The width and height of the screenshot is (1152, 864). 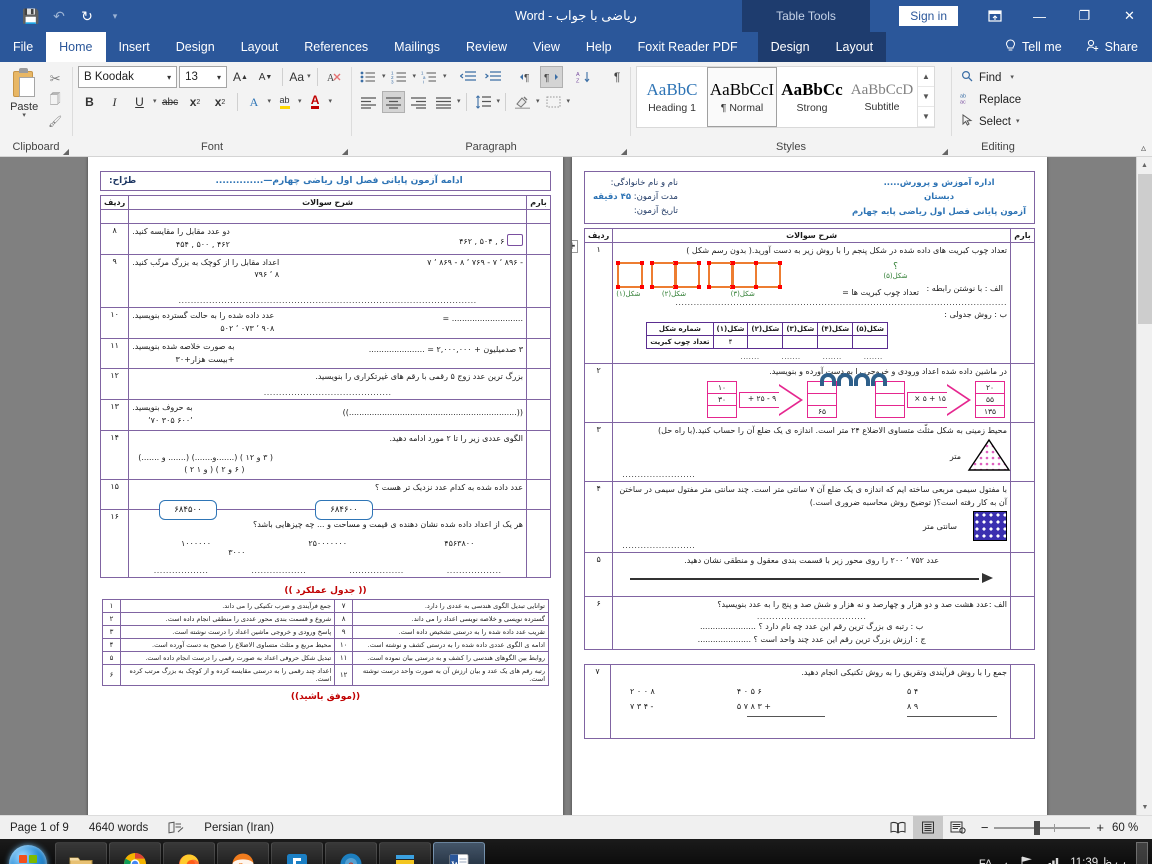 I want to click on replace-button: ab ac Replace, so click(x=990, y=99).